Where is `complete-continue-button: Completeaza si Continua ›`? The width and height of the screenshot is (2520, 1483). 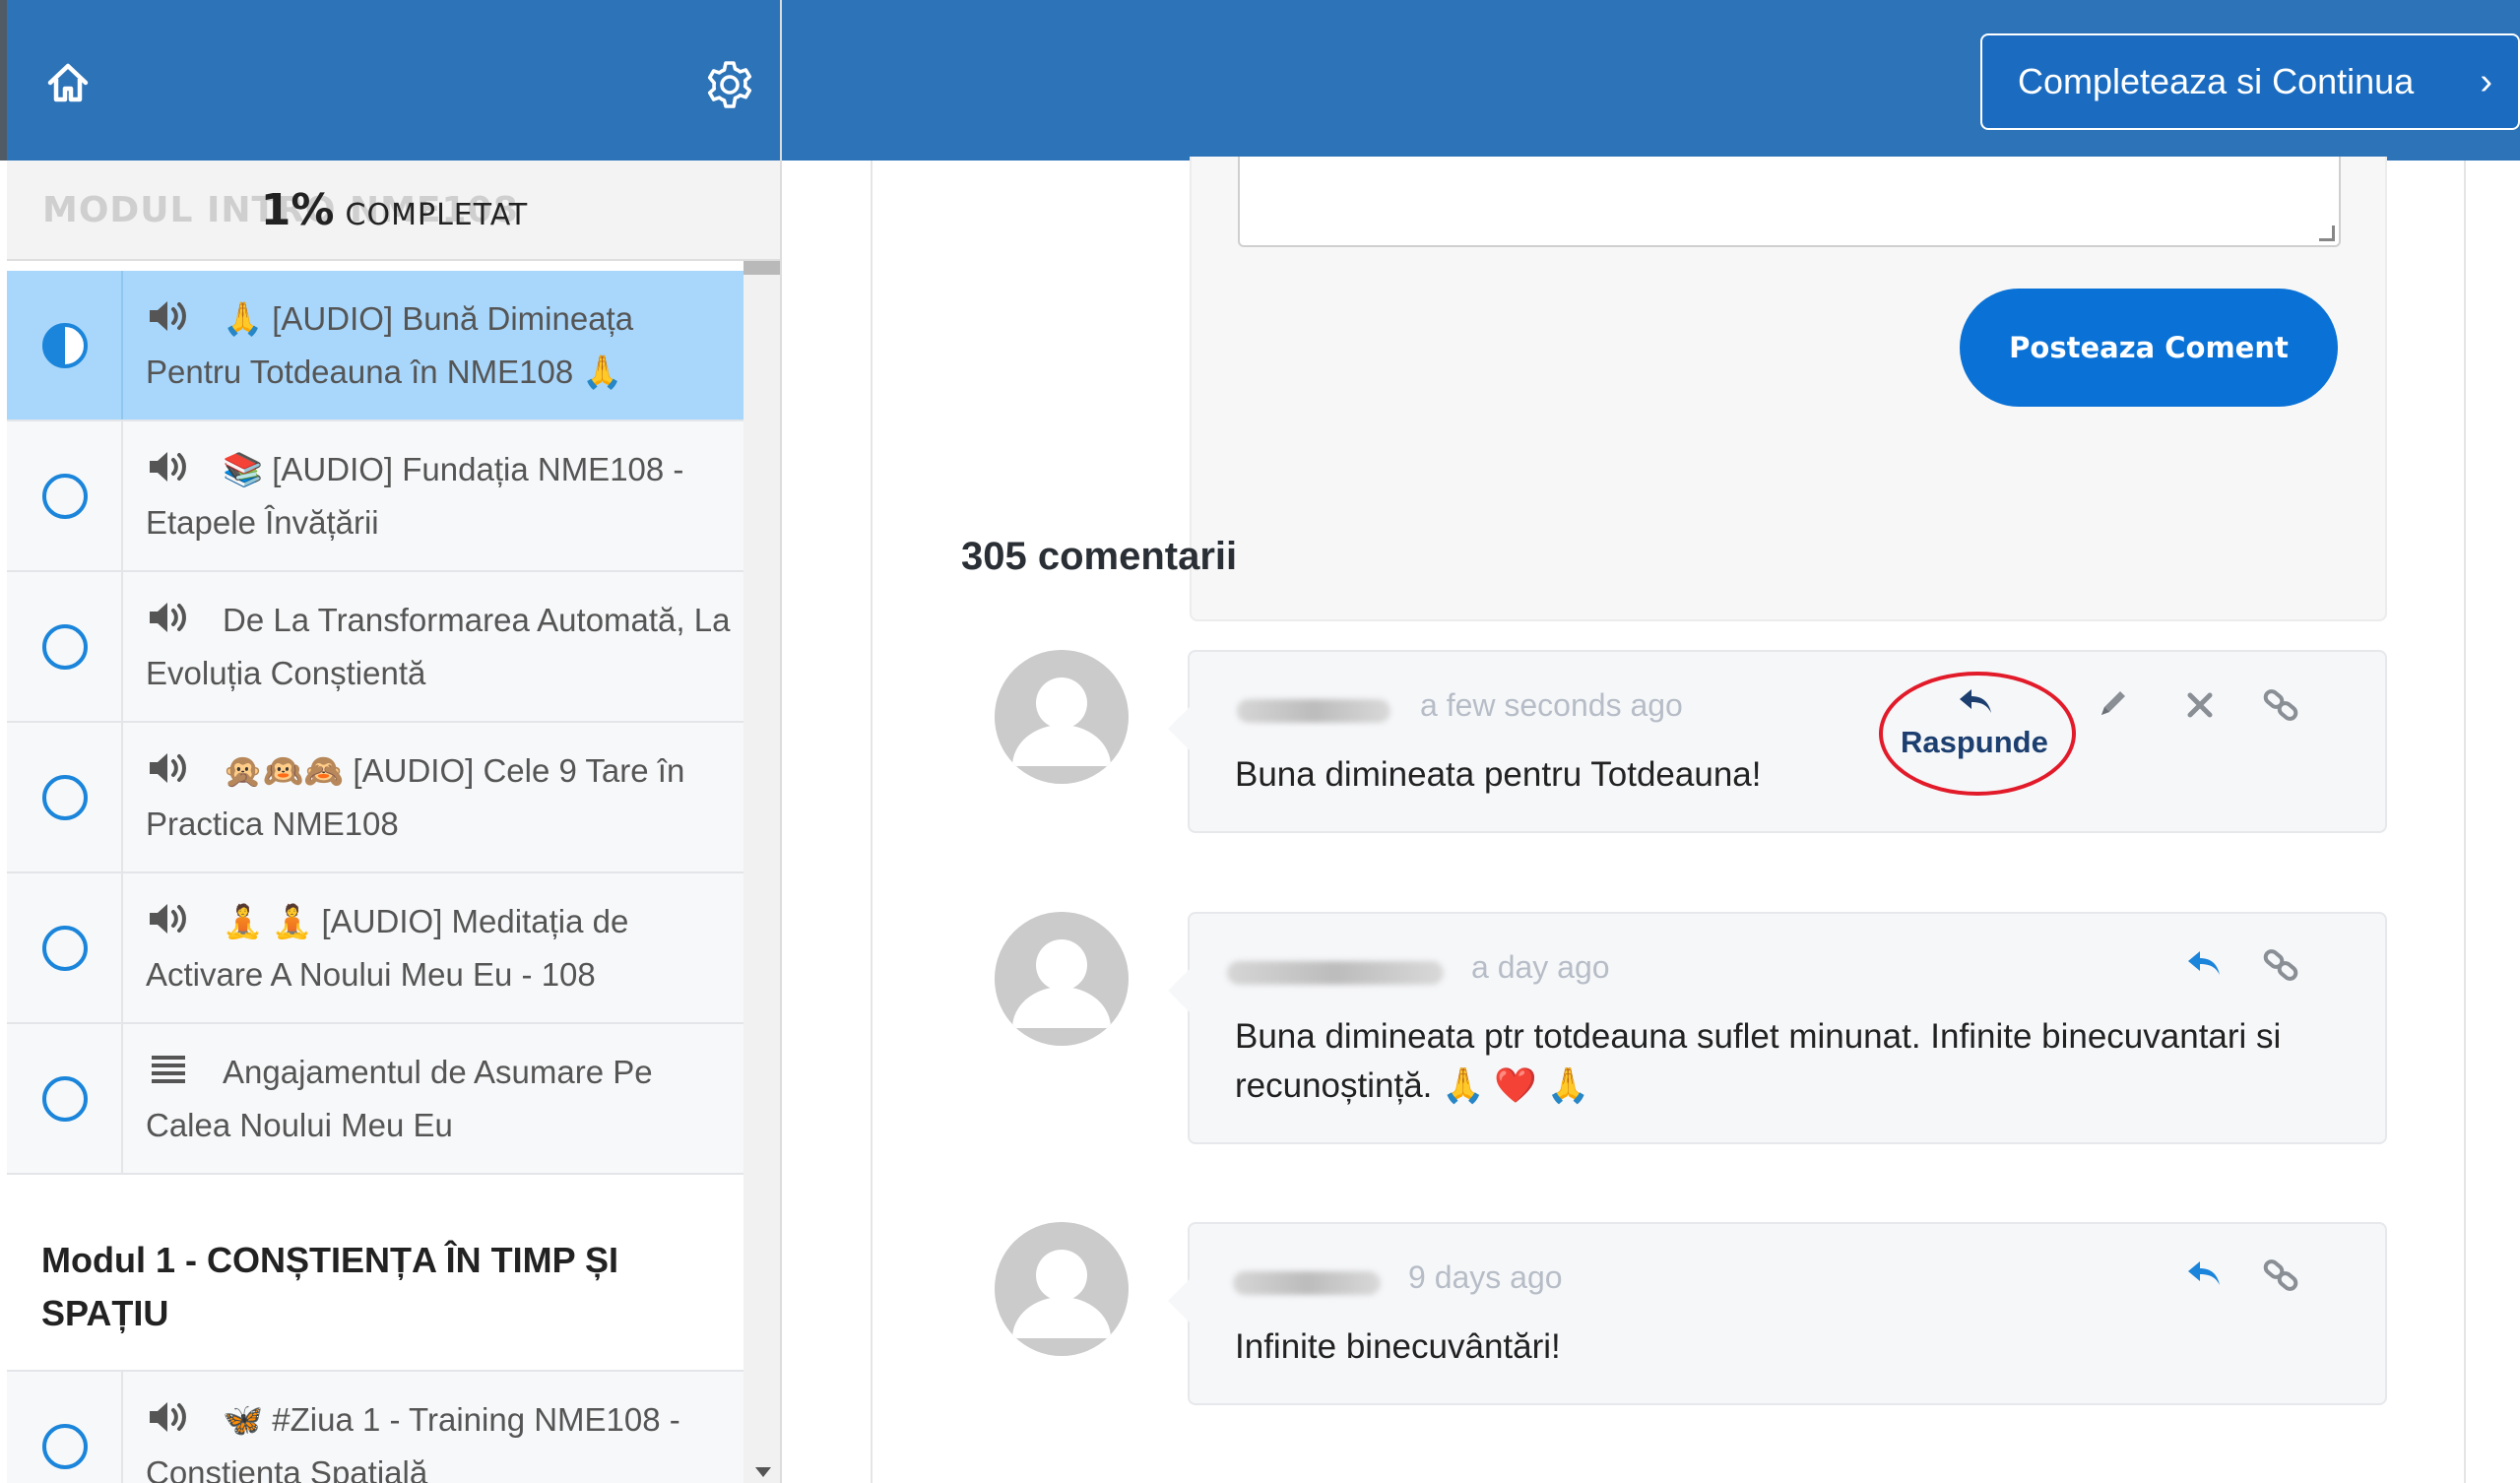
complete-continue-button: Completeaza si Continua › is located at coordinates (2250, 81).